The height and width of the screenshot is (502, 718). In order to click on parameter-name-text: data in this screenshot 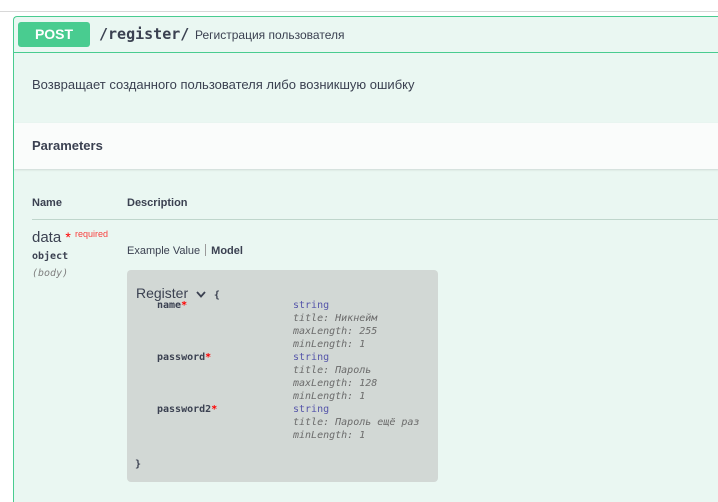, I will do `click(47, 237)`.